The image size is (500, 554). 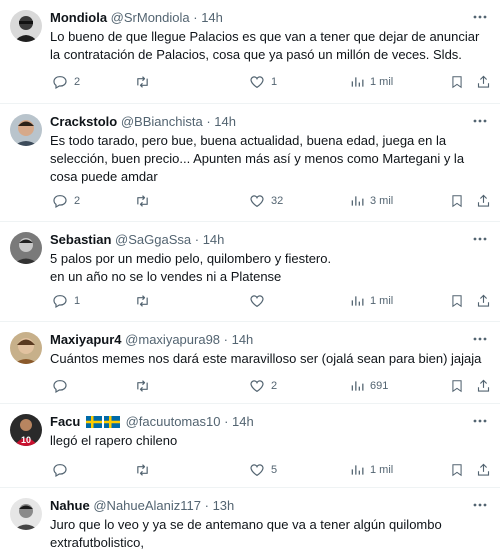 What do you see at coordinates (147, 505) in the screenshot?
I see `user-handle: @NahueAlaniz117` at bounding box center [147, 505].